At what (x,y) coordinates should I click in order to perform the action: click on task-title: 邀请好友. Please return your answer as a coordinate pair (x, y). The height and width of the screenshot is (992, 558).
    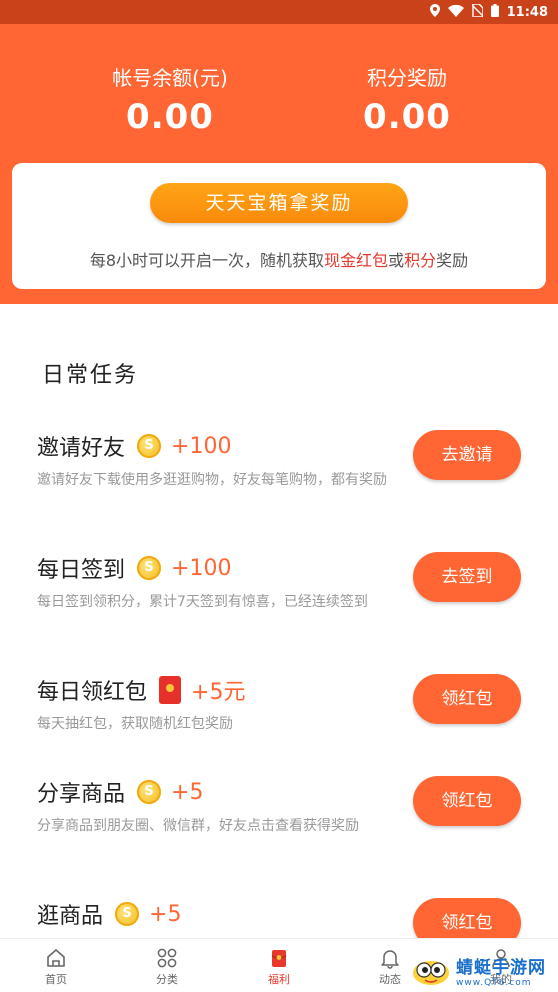
    Looking at the image, I should click on (81, 448).